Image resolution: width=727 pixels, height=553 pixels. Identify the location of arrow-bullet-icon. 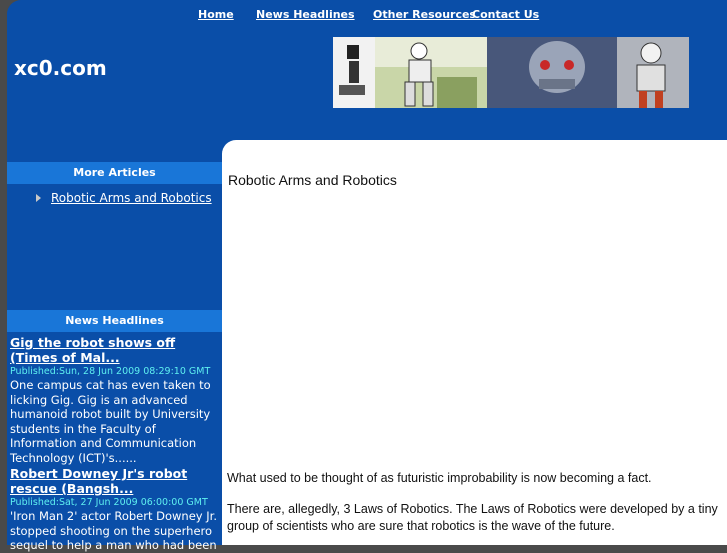
(38, 198).